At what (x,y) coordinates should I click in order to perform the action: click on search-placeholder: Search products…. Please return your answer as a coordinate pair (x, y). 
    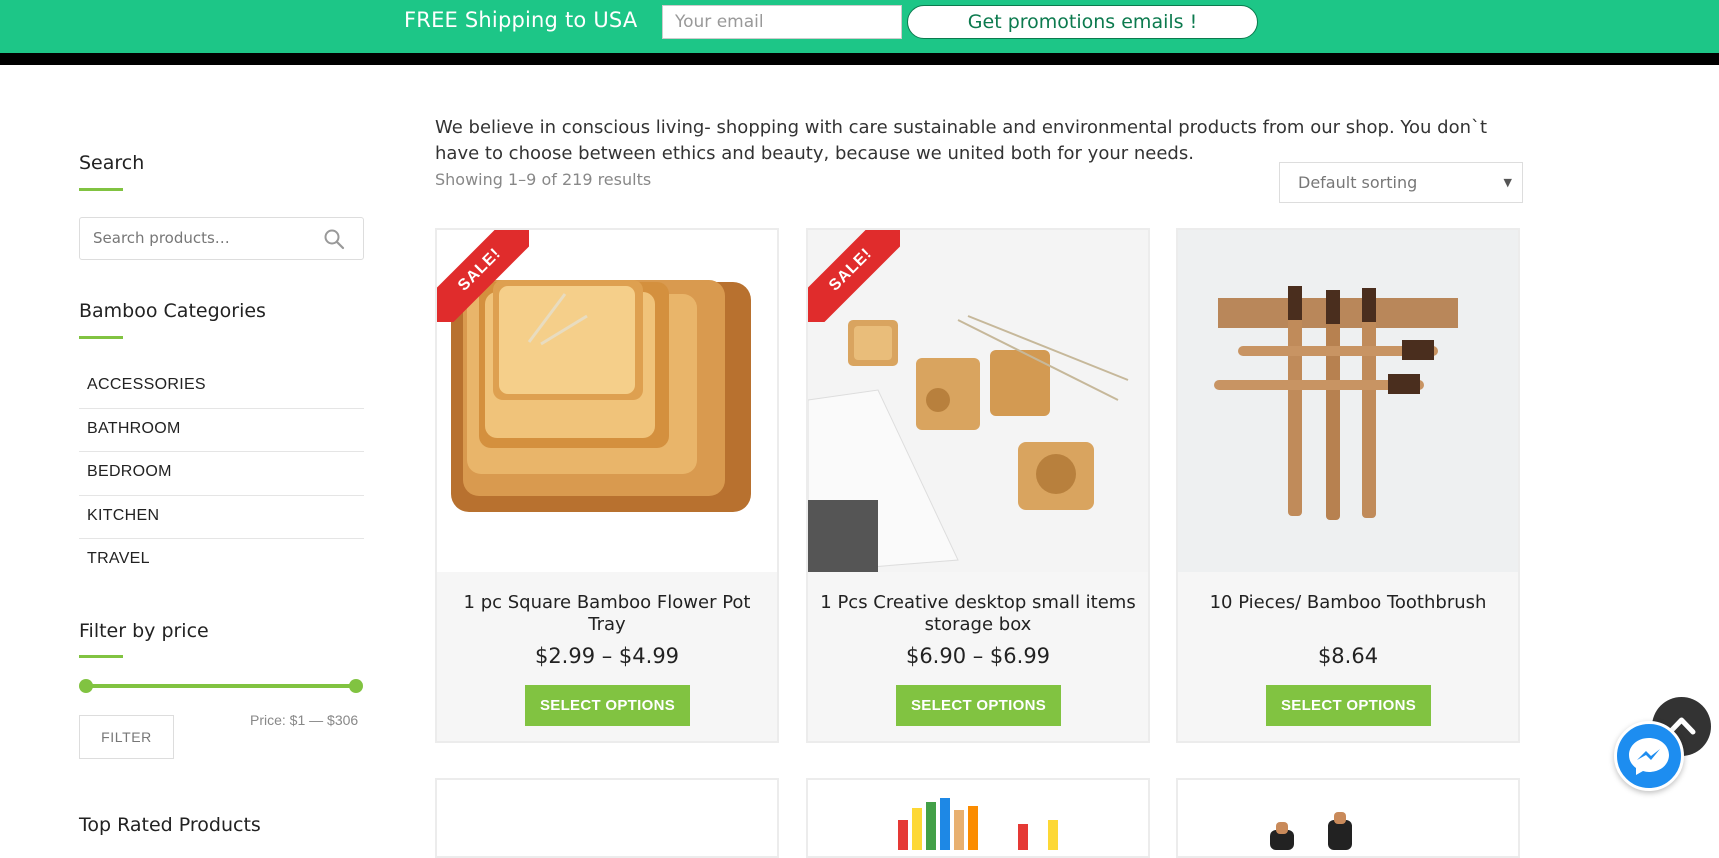
    Looking at the image, I should click on (161, 238).